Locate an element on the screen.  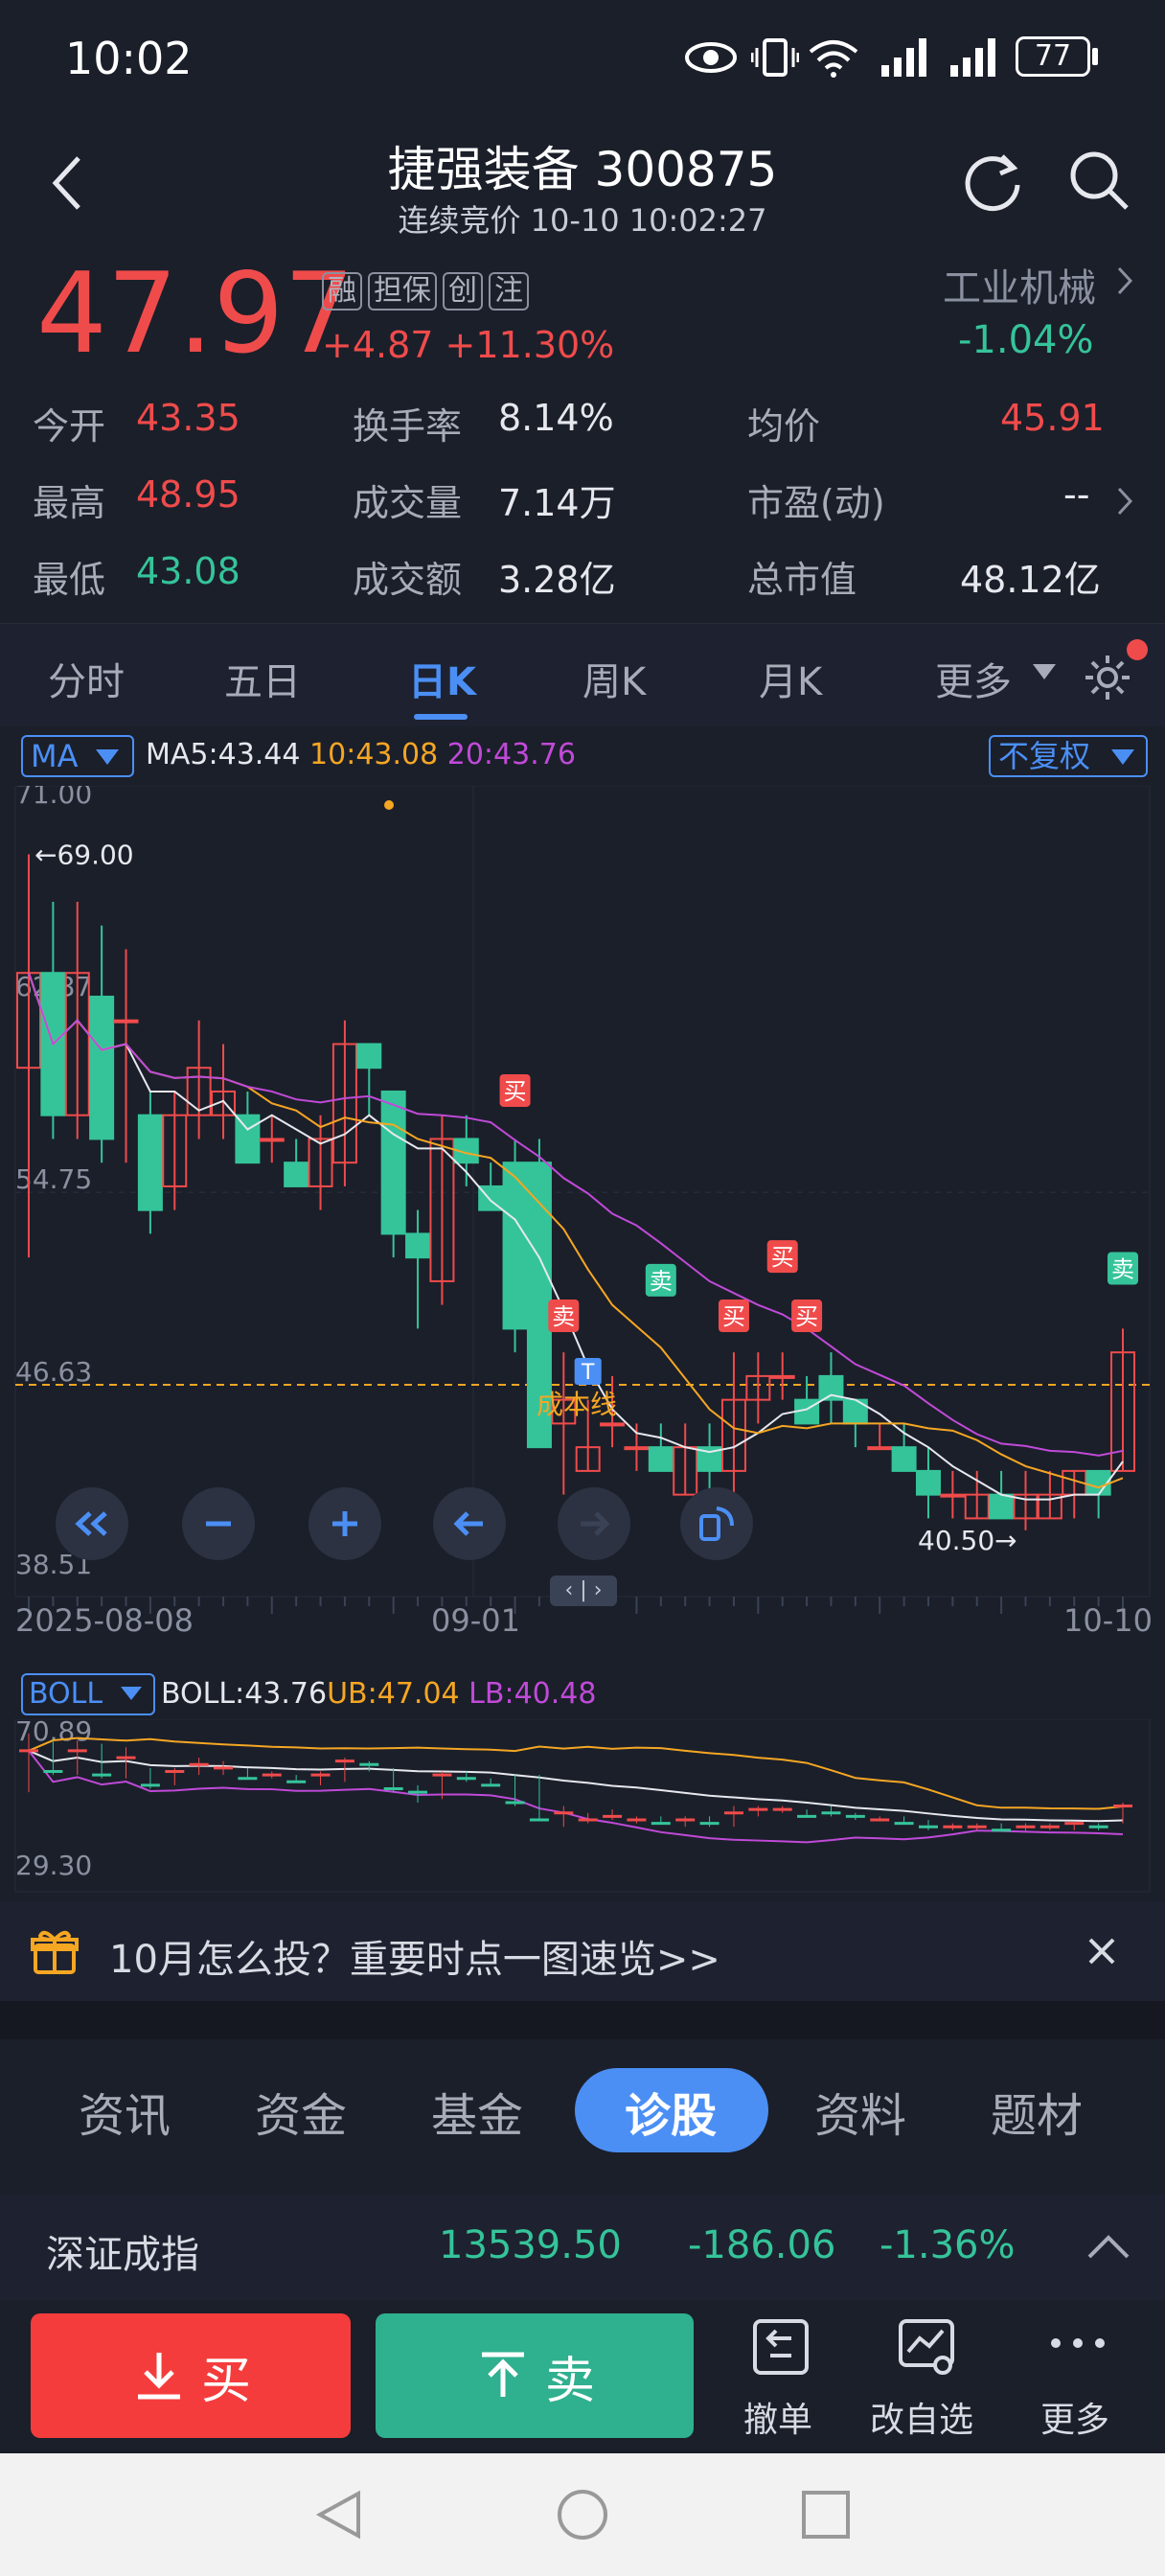
high-value: 48.95 is located at coordinates (188, 494).